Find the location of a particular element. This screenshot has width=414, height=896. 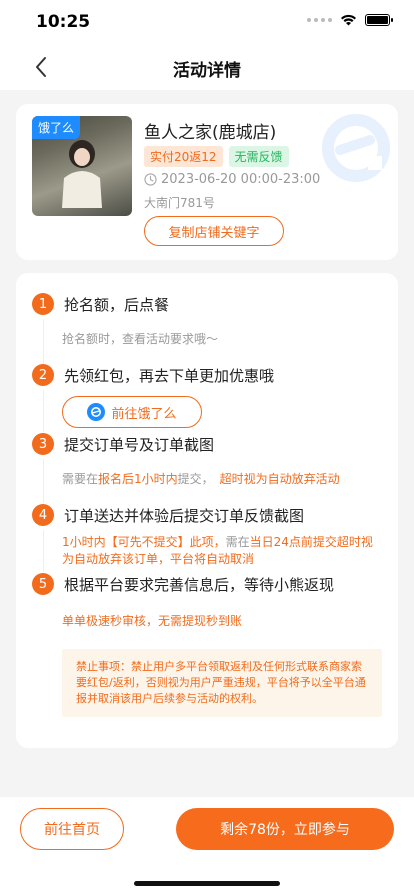

go-eleme-button: 前往饿了么 is located at coordinates (132, 412).